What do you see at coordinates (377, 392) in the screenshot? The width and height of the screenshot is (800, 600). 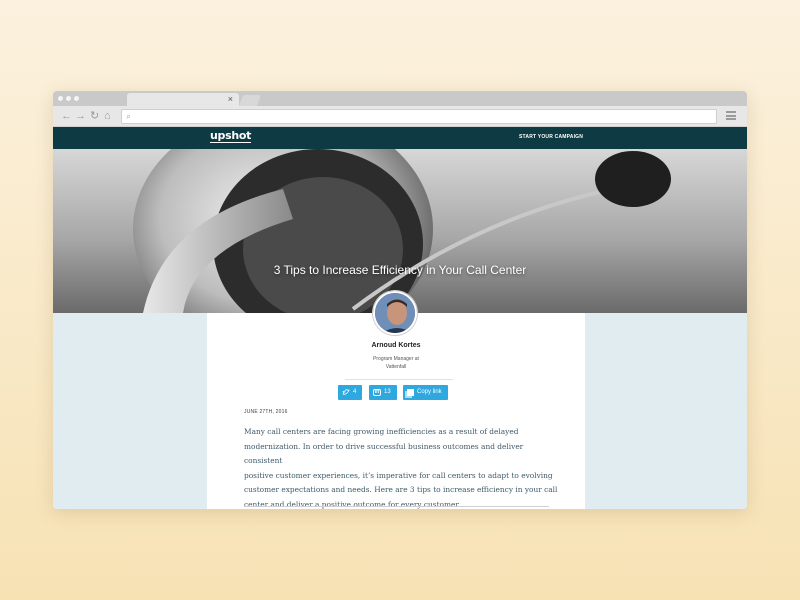 I see `linkedin-icon: in` at bounding box center [377, 392].